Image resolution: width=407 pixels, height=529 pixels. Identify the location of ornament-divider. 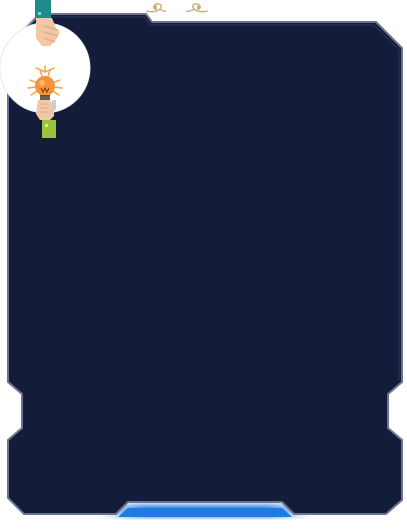
(177, 8).